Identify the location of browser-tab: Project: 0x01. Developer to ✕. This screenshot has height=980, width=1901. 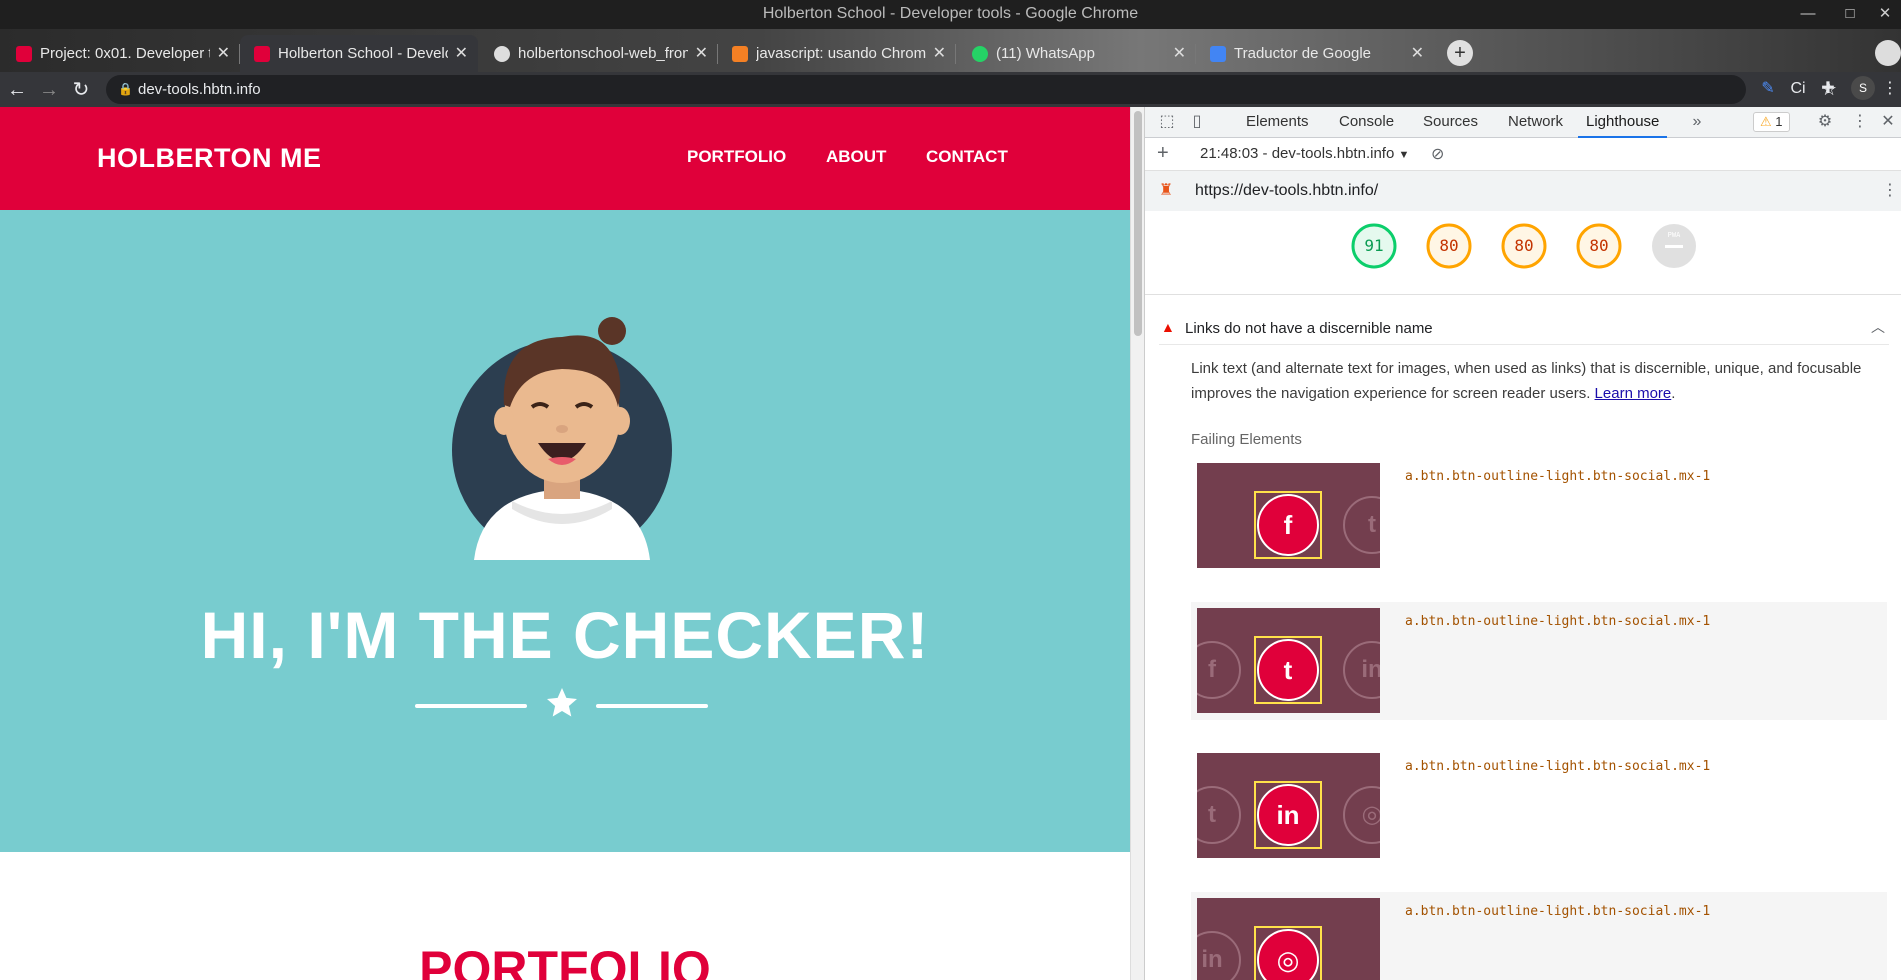
(121, 53).